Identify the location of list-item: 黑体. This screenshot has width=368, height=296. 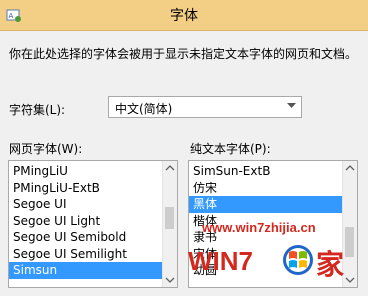
(266, 204).